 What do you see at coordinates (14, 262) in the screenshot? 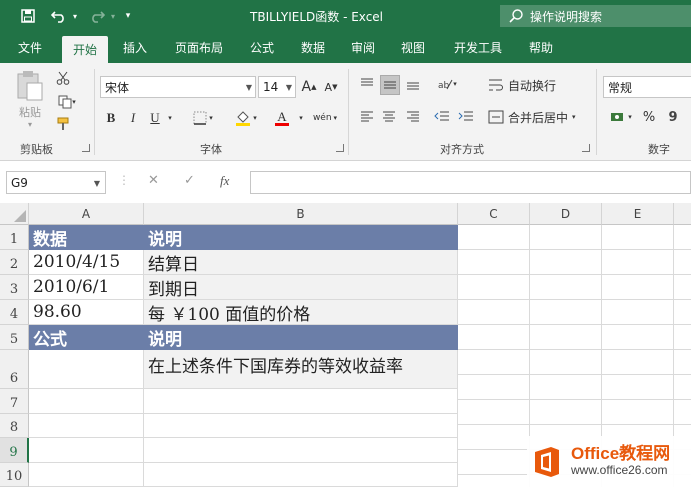
I see `row-header-2: 2` at bounding box center [14, 262].